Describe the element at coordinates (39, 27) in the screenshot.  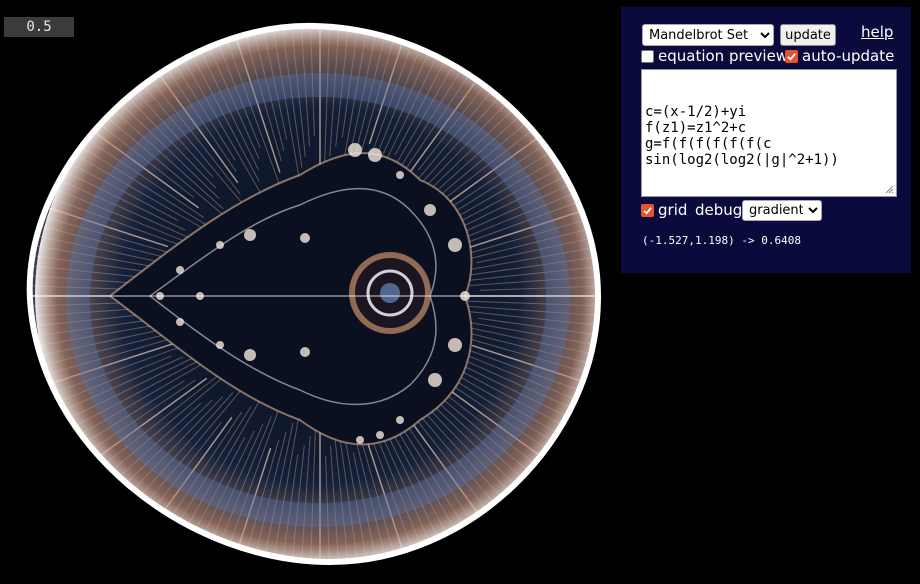
I see `scale-readout: 0.5` at that location.